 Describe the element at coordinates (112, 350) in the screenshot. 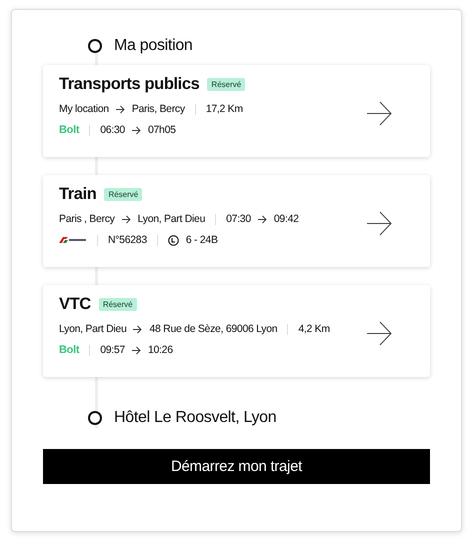

I see `trip-detail: 09:57` at that location.